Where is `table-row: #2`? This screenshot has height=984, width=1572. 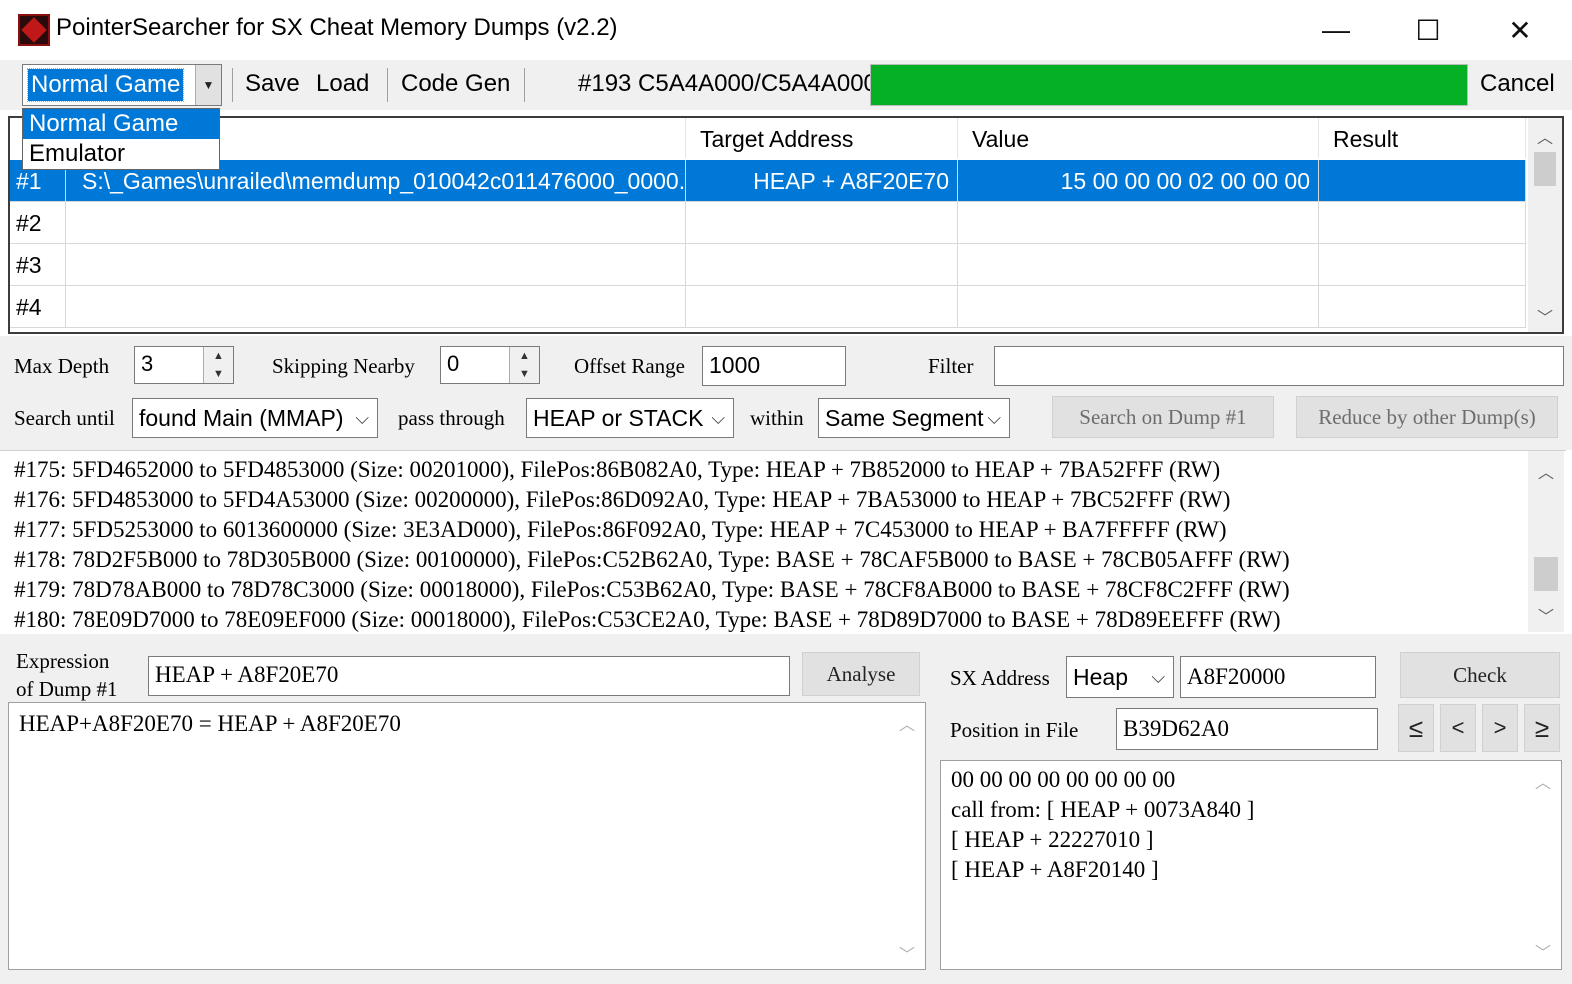 table-row: #2 is located at coordinates (768, 223).